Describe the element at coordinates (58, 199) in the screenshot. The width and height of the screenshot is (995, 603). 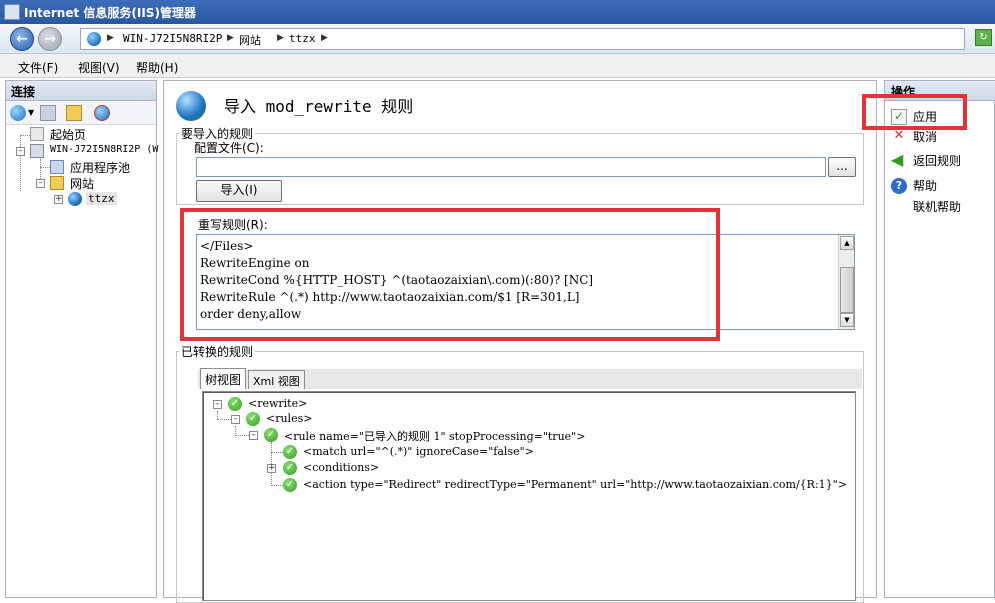
I see `expand-site-icon: +` at that location.